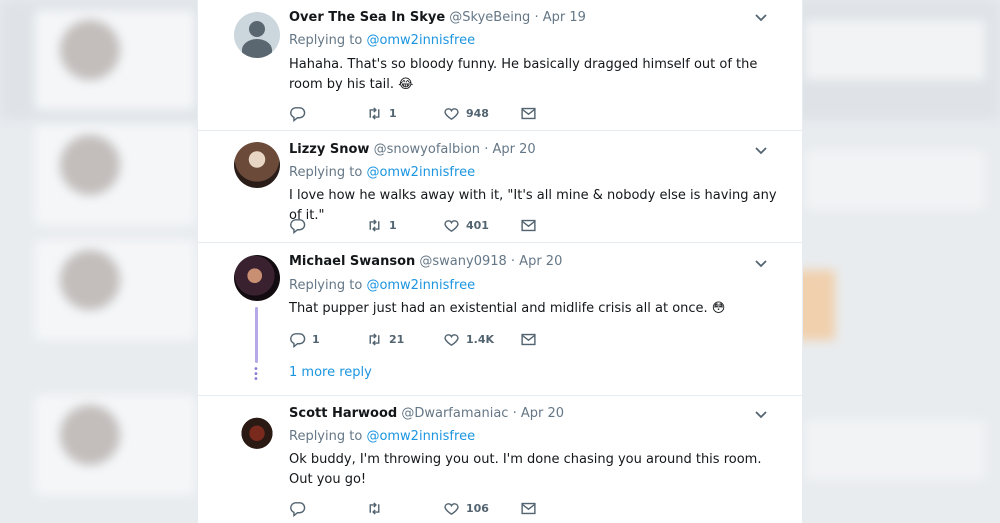  Describe the element at coordinates (477, 225) in the screenshot. I see `like-count: 401` at that location.